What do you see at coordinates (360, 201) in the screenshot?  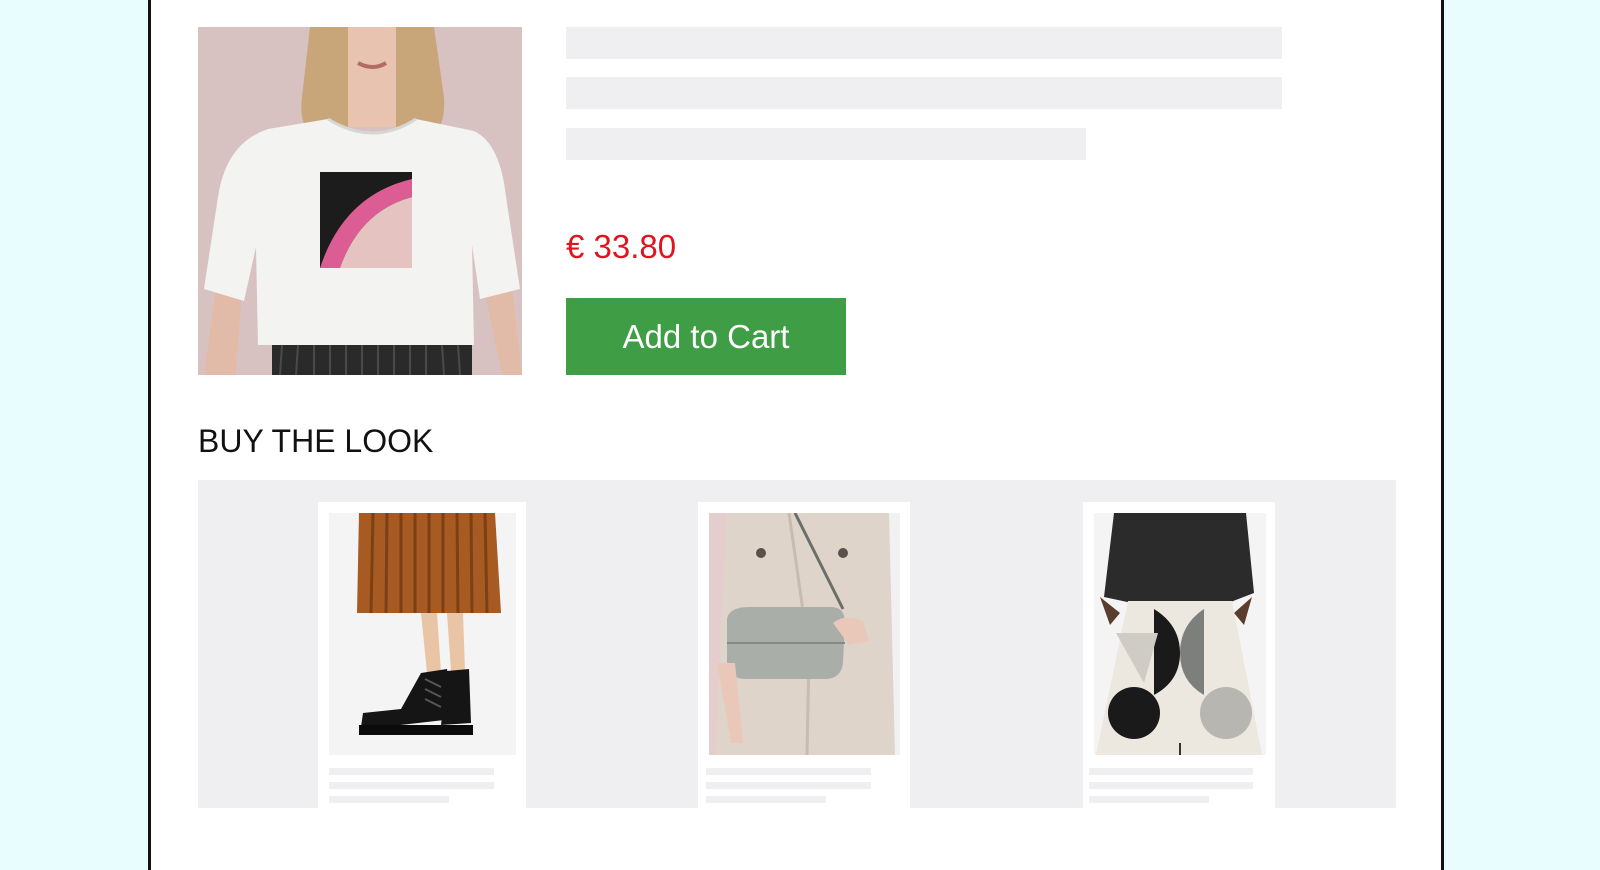 I see `product-image` at bounding box center [360, 201].